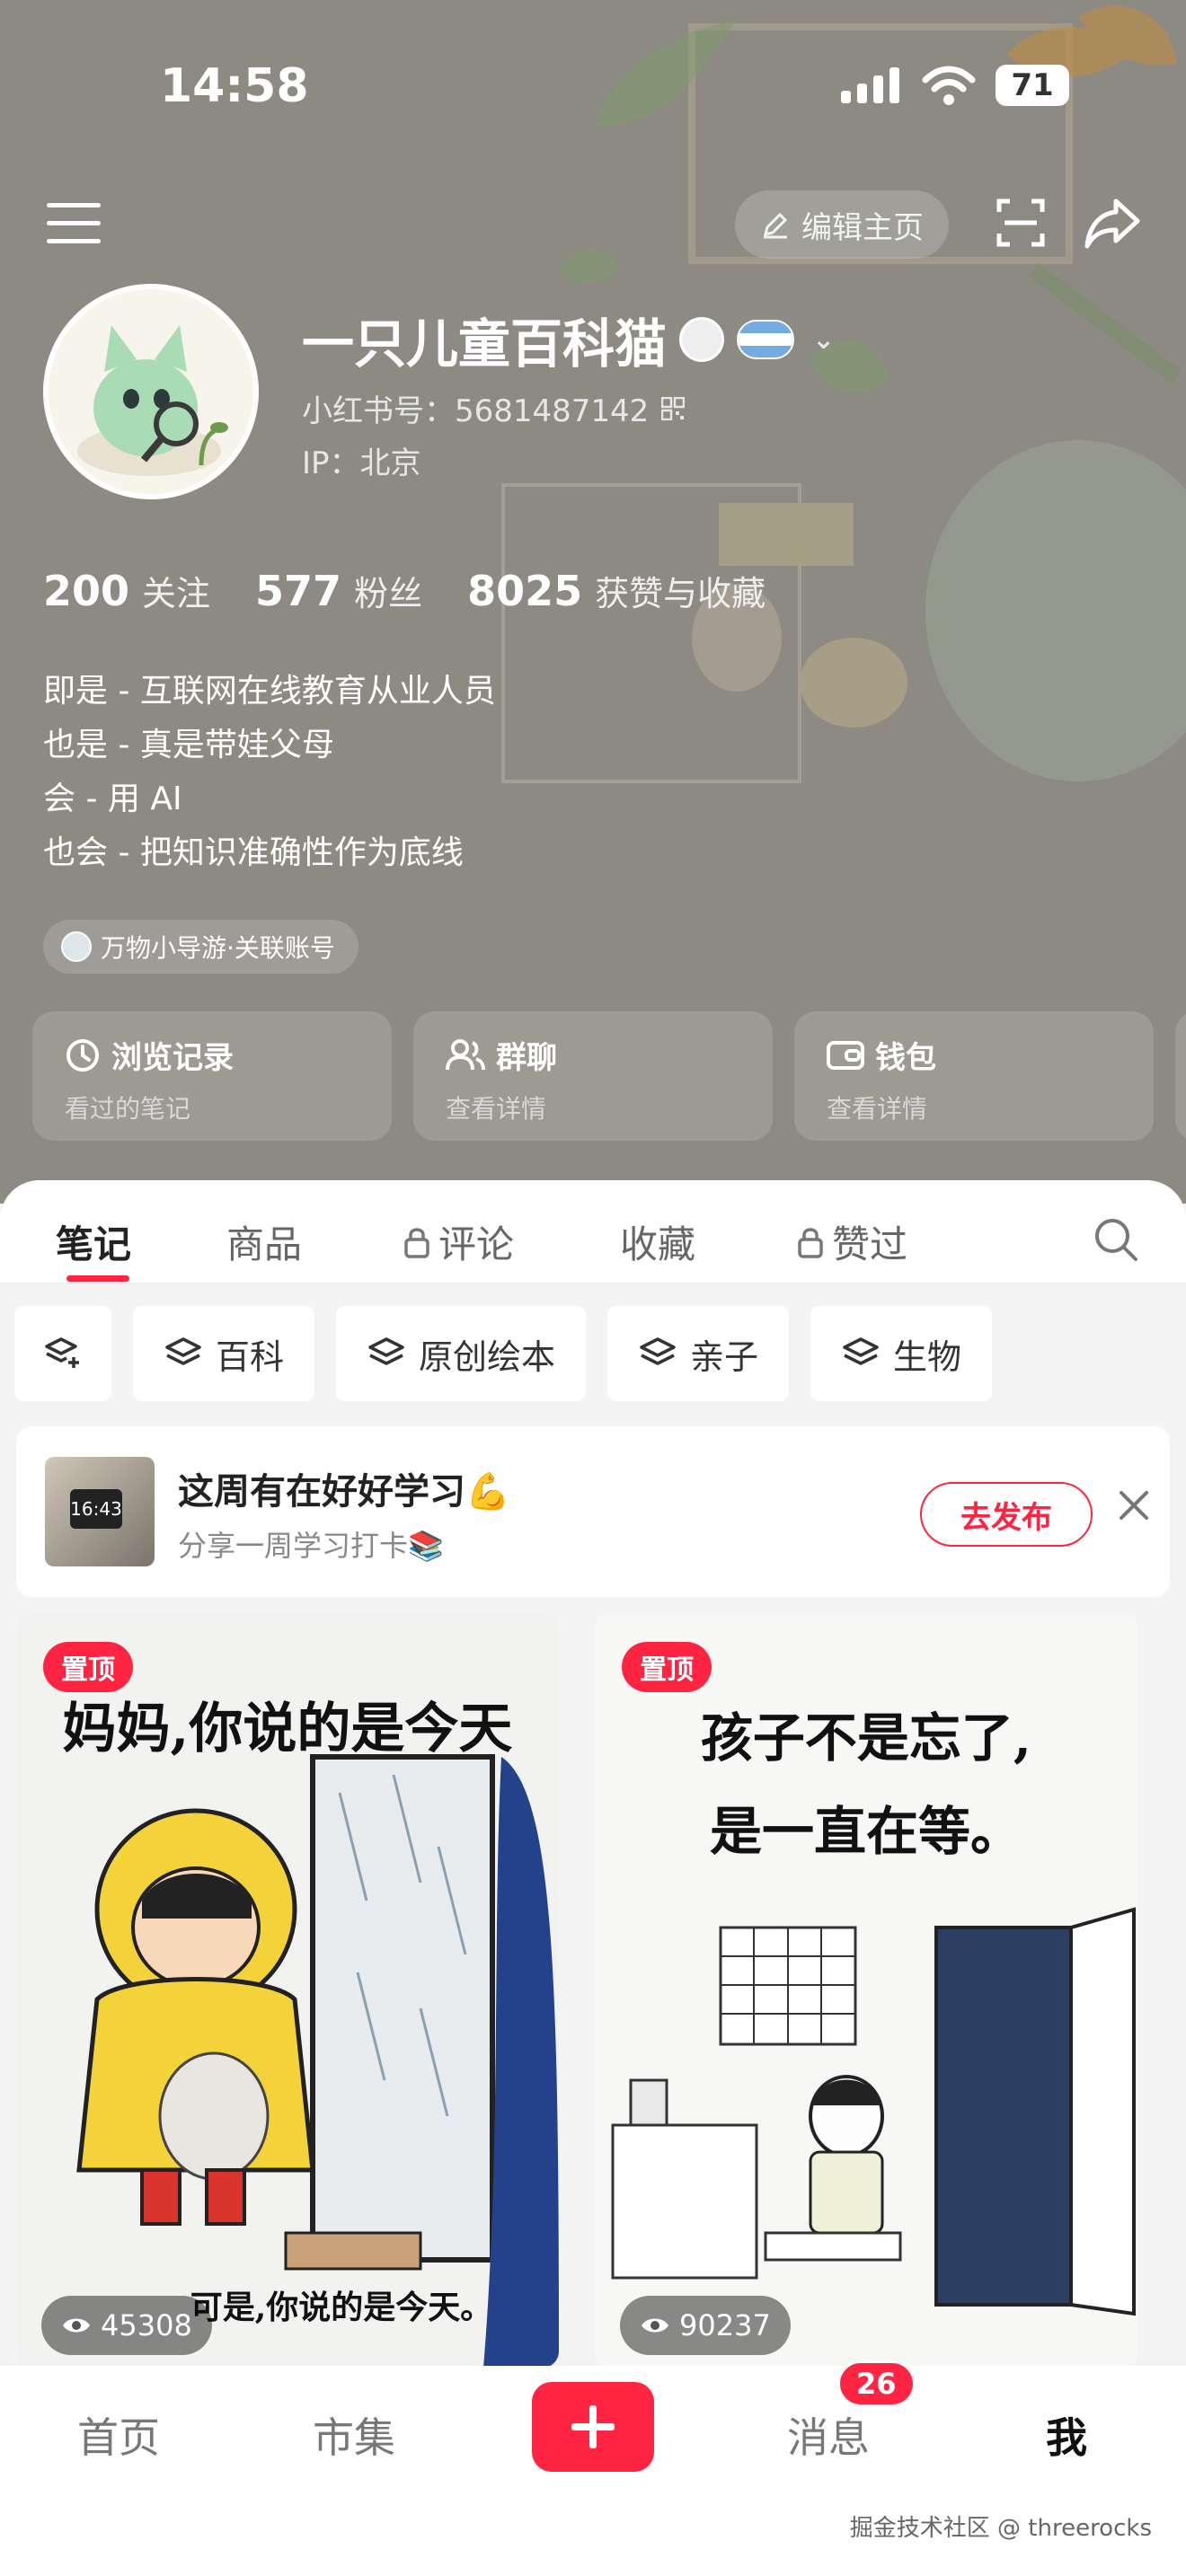 The image size is (1186, 2576). What do you see at coordinates (593, 1232) in the screenshot?
I see `profile-tabs: 笔记 商品 评论 收藏 赞过` at bounding box center [593, 1232].